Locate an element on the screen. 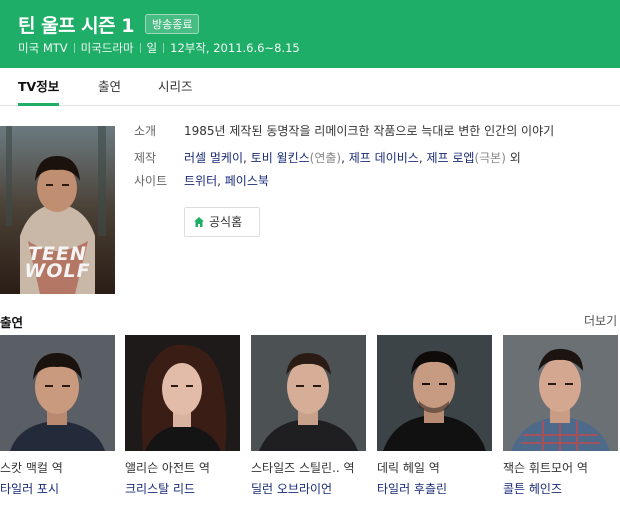  cast-card: 스타일즈 스틸린.. 역 딜런 오브라이언 is located at coordinates (308, 415).